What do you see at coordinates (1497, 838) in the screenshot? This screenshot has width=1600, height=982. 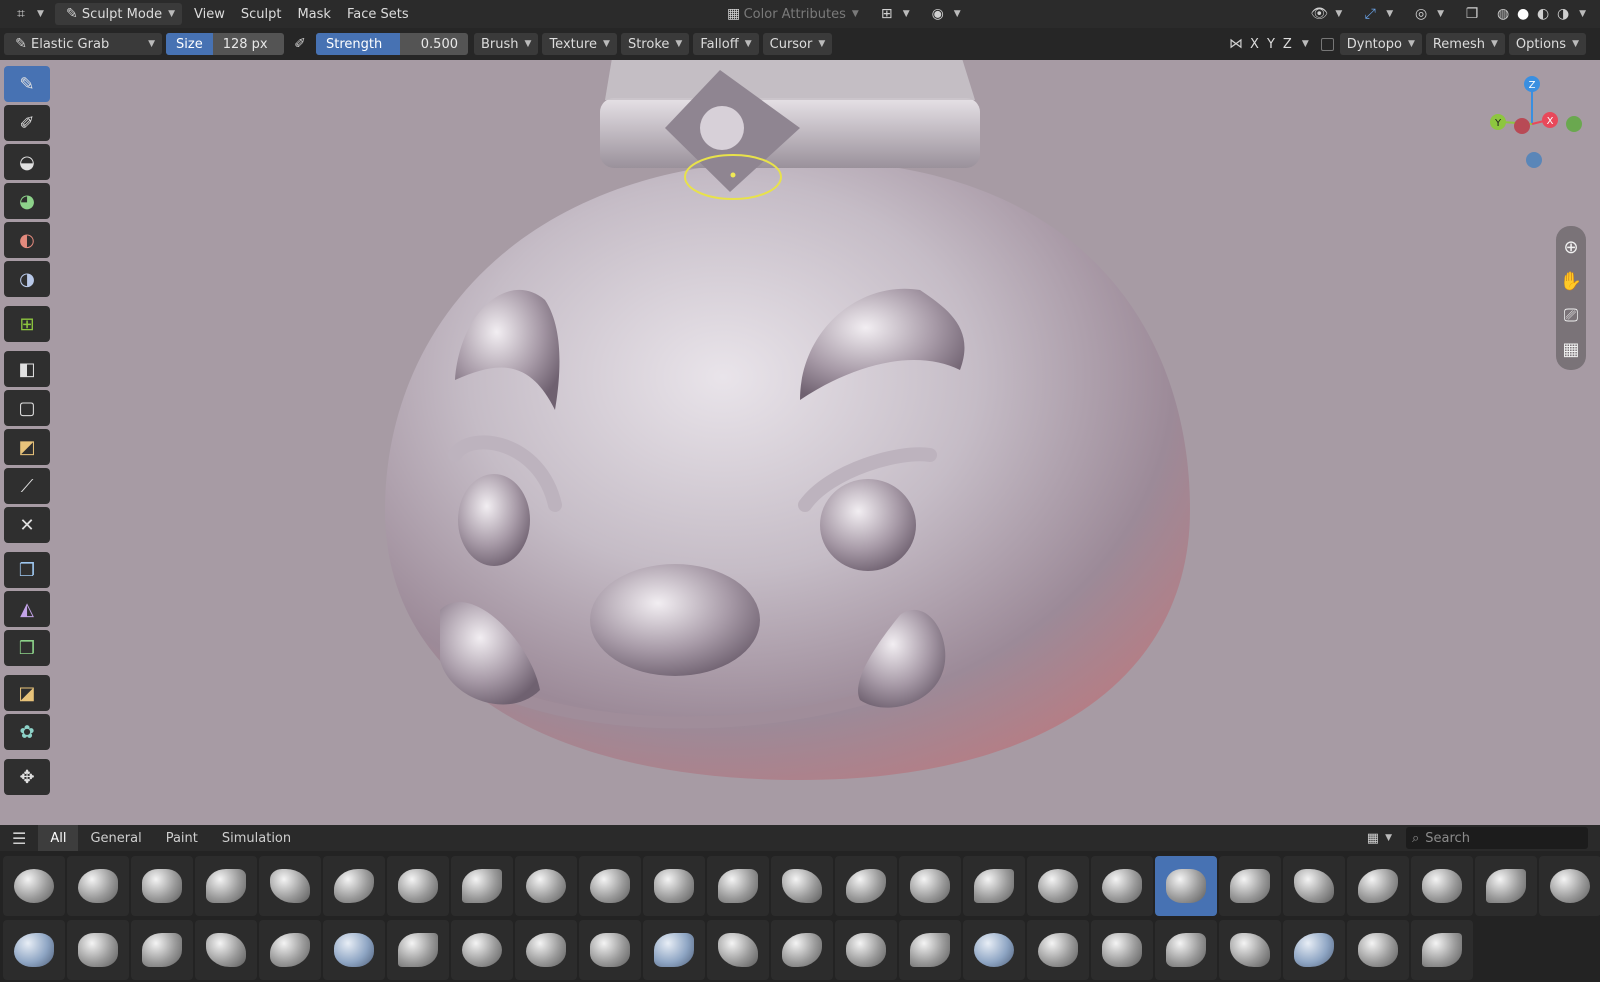 I see `asset-search-field: ⌕ Search` at bounding box center [1497, 838].